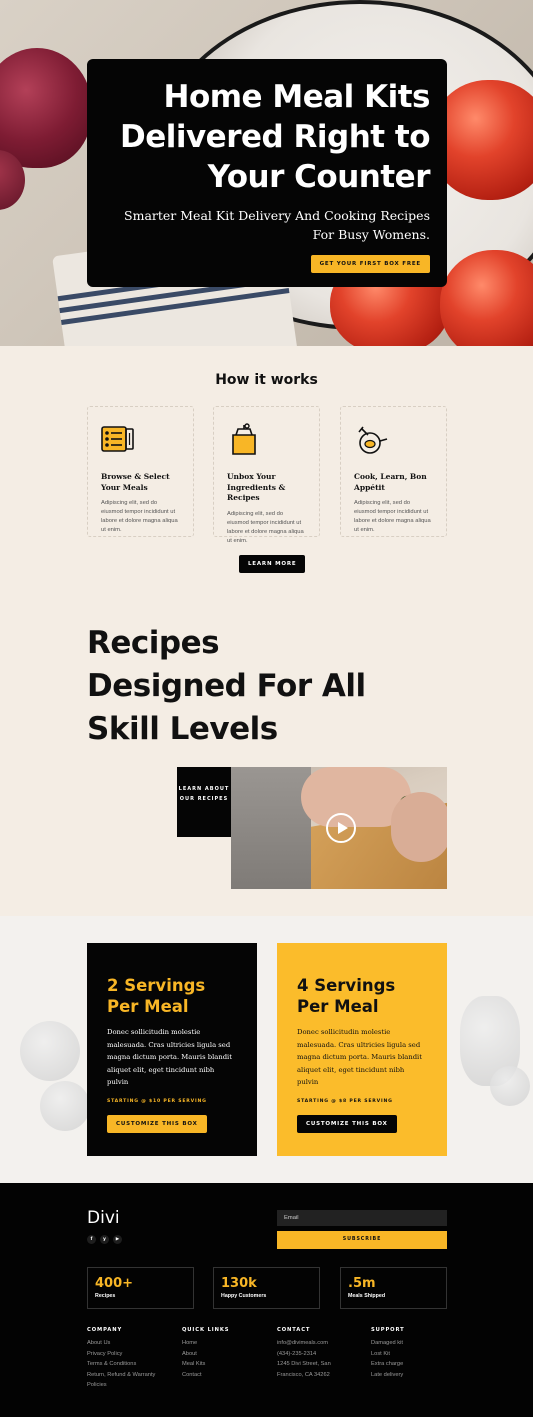  Describe the element at coordinates (373, 440) in the screenshot. I see `cooking-pan-icon` at that location.